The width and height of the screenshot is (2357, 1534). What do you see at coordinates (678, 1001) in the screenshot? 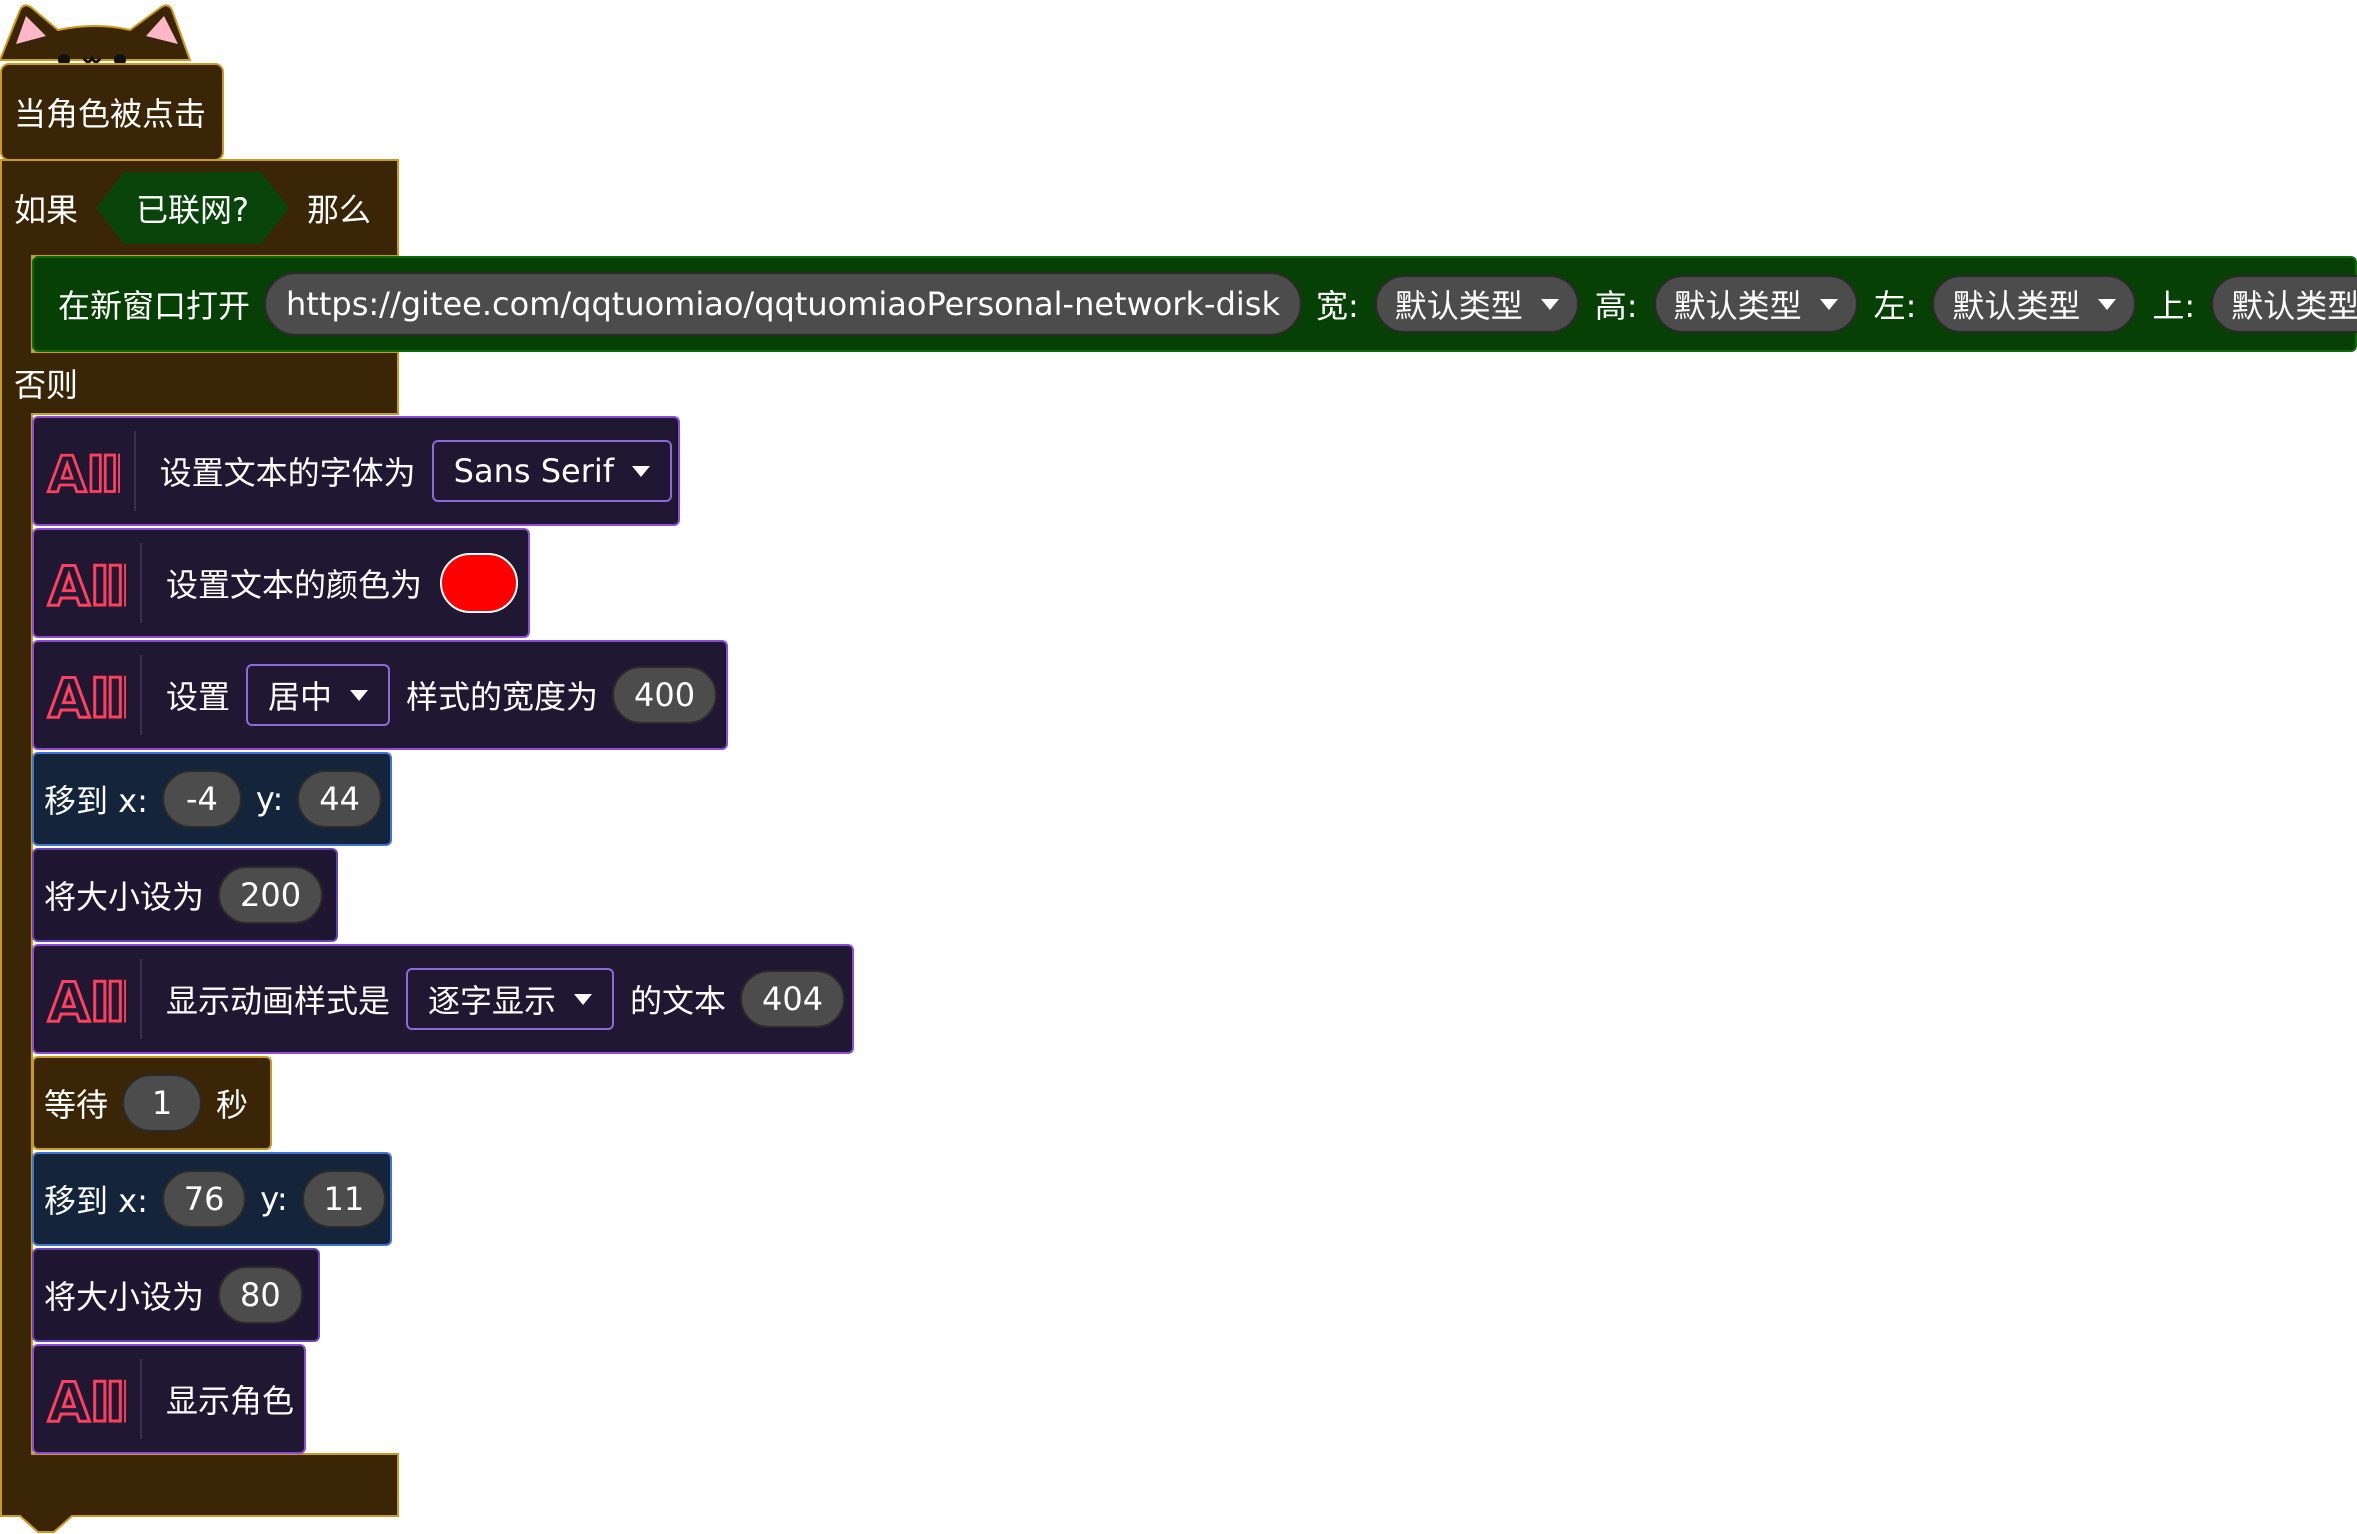
I see `animate-suffix: 的文本` at bounding box center [678, 1001].